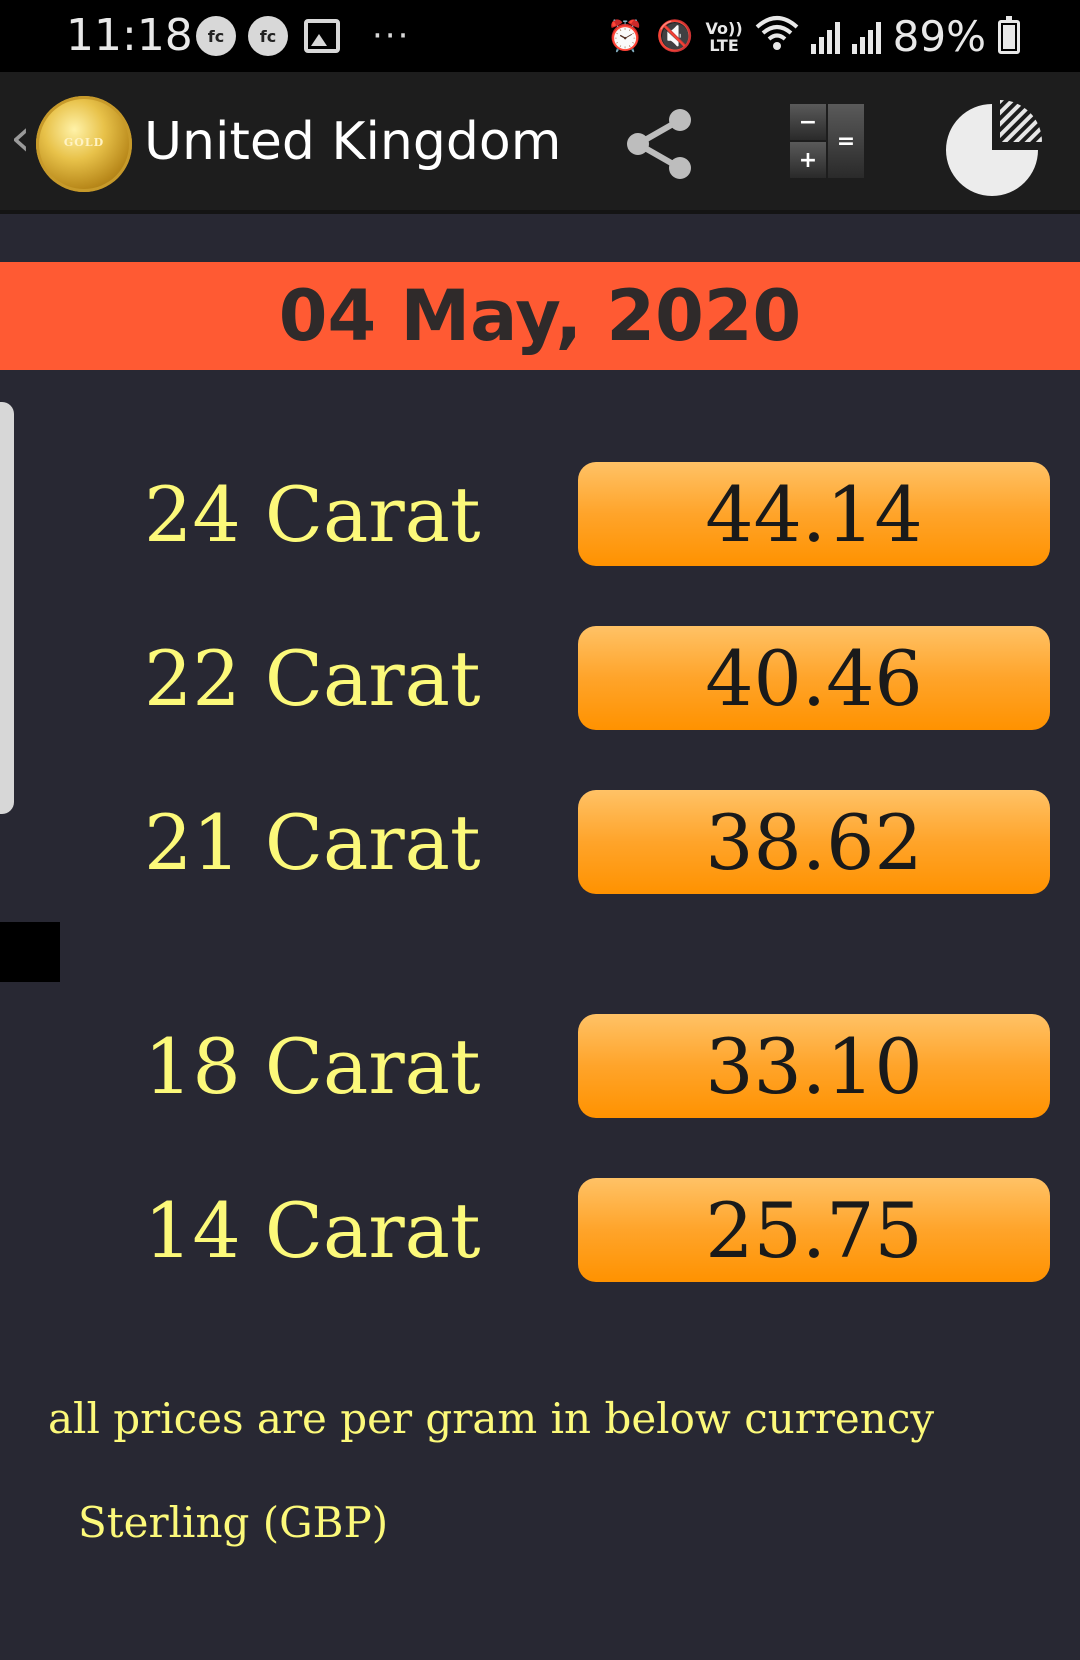  What do you see at coordinates (540, 1230) in the screenshot?
I see `price-row-14k: 14 Carat 25.75` at bounding box center [540, 1230].